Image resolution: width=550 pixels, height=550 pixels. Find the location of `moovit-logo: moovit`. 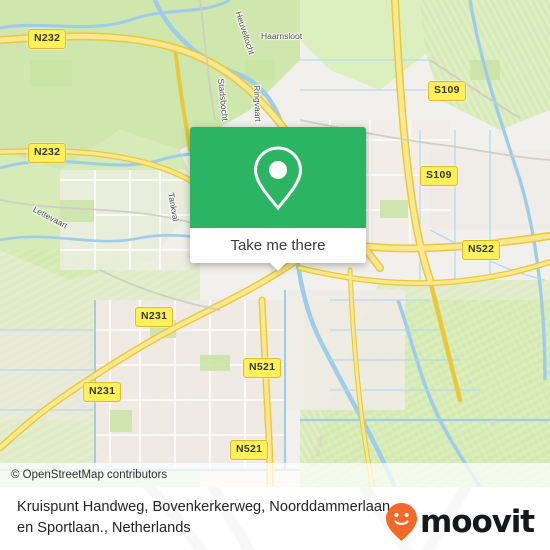

moovit-logo: moovit is located at coordinates (460, 522).